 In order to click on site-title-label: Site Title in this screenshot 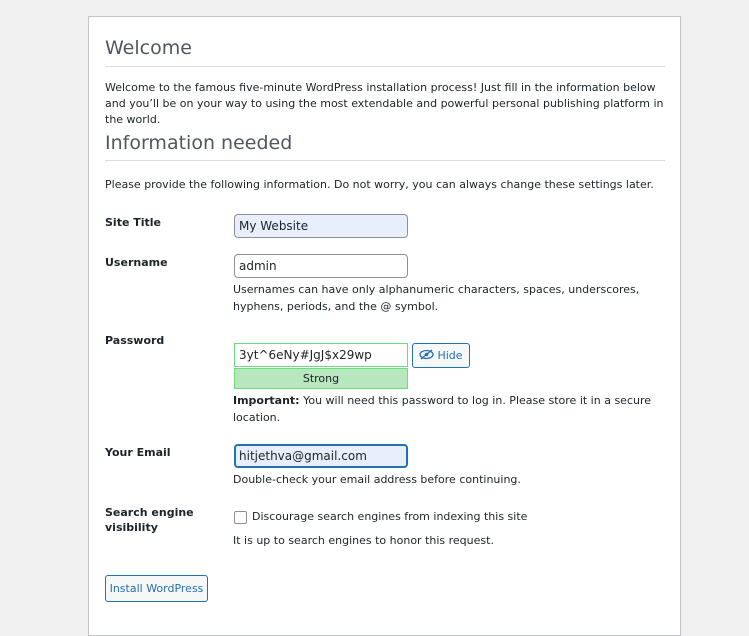, I will do `click(133, 222)`.